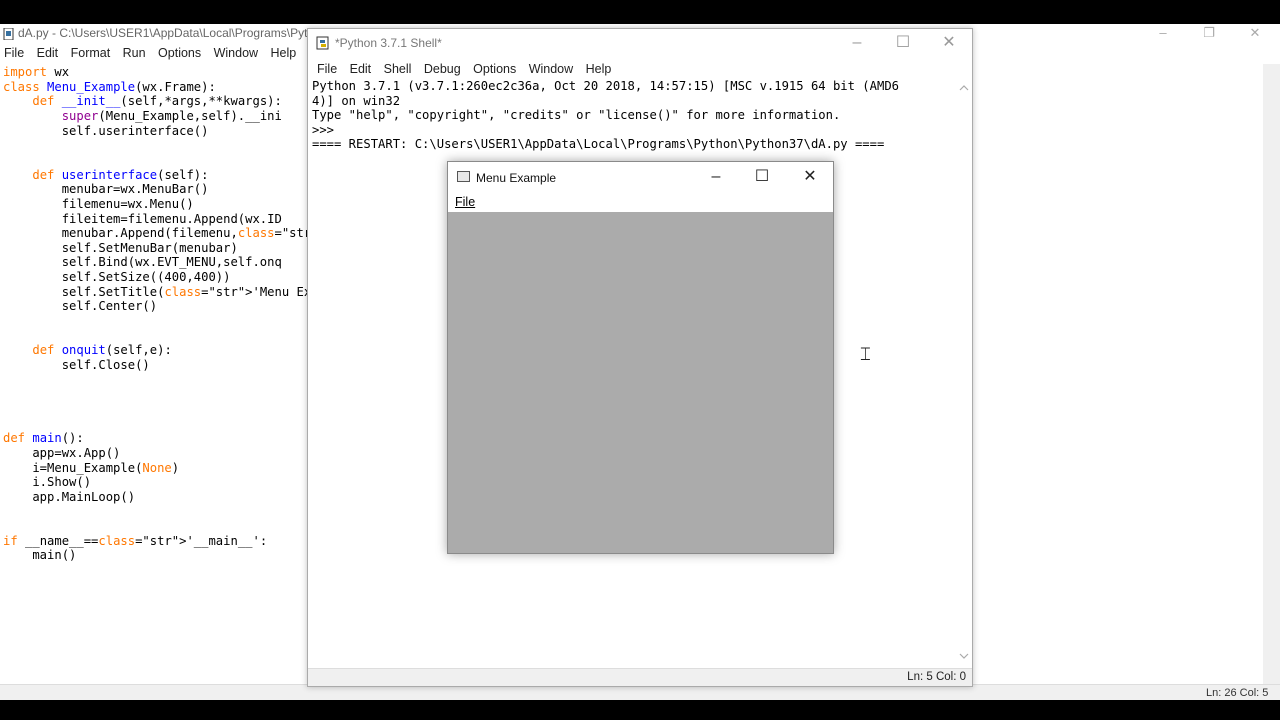  What do you see at coordinates (142, 218) in the screenshot?
I see `code-line: fileitem=filemenu.Append(wx.ID` at bounding box center [142, 218].